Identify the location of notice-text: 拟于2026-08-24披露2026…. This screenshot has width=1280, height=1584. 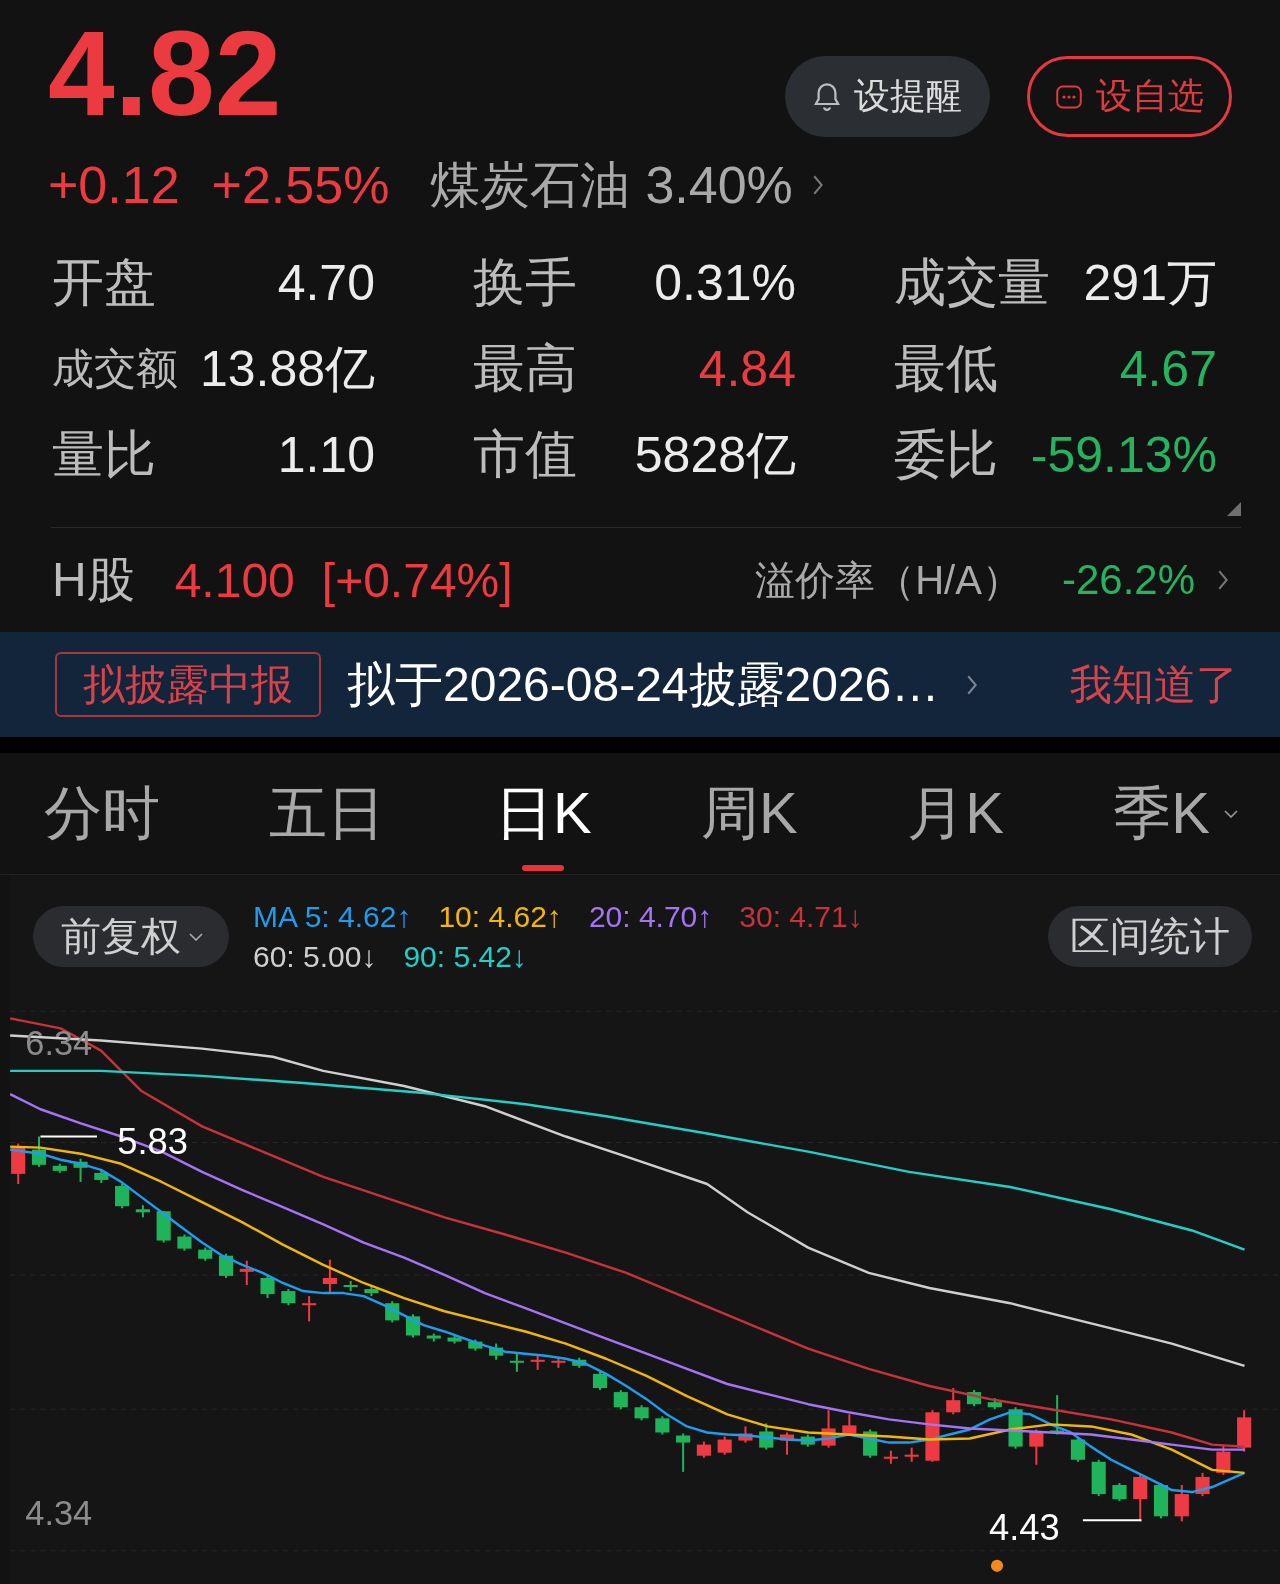
(643, 684).